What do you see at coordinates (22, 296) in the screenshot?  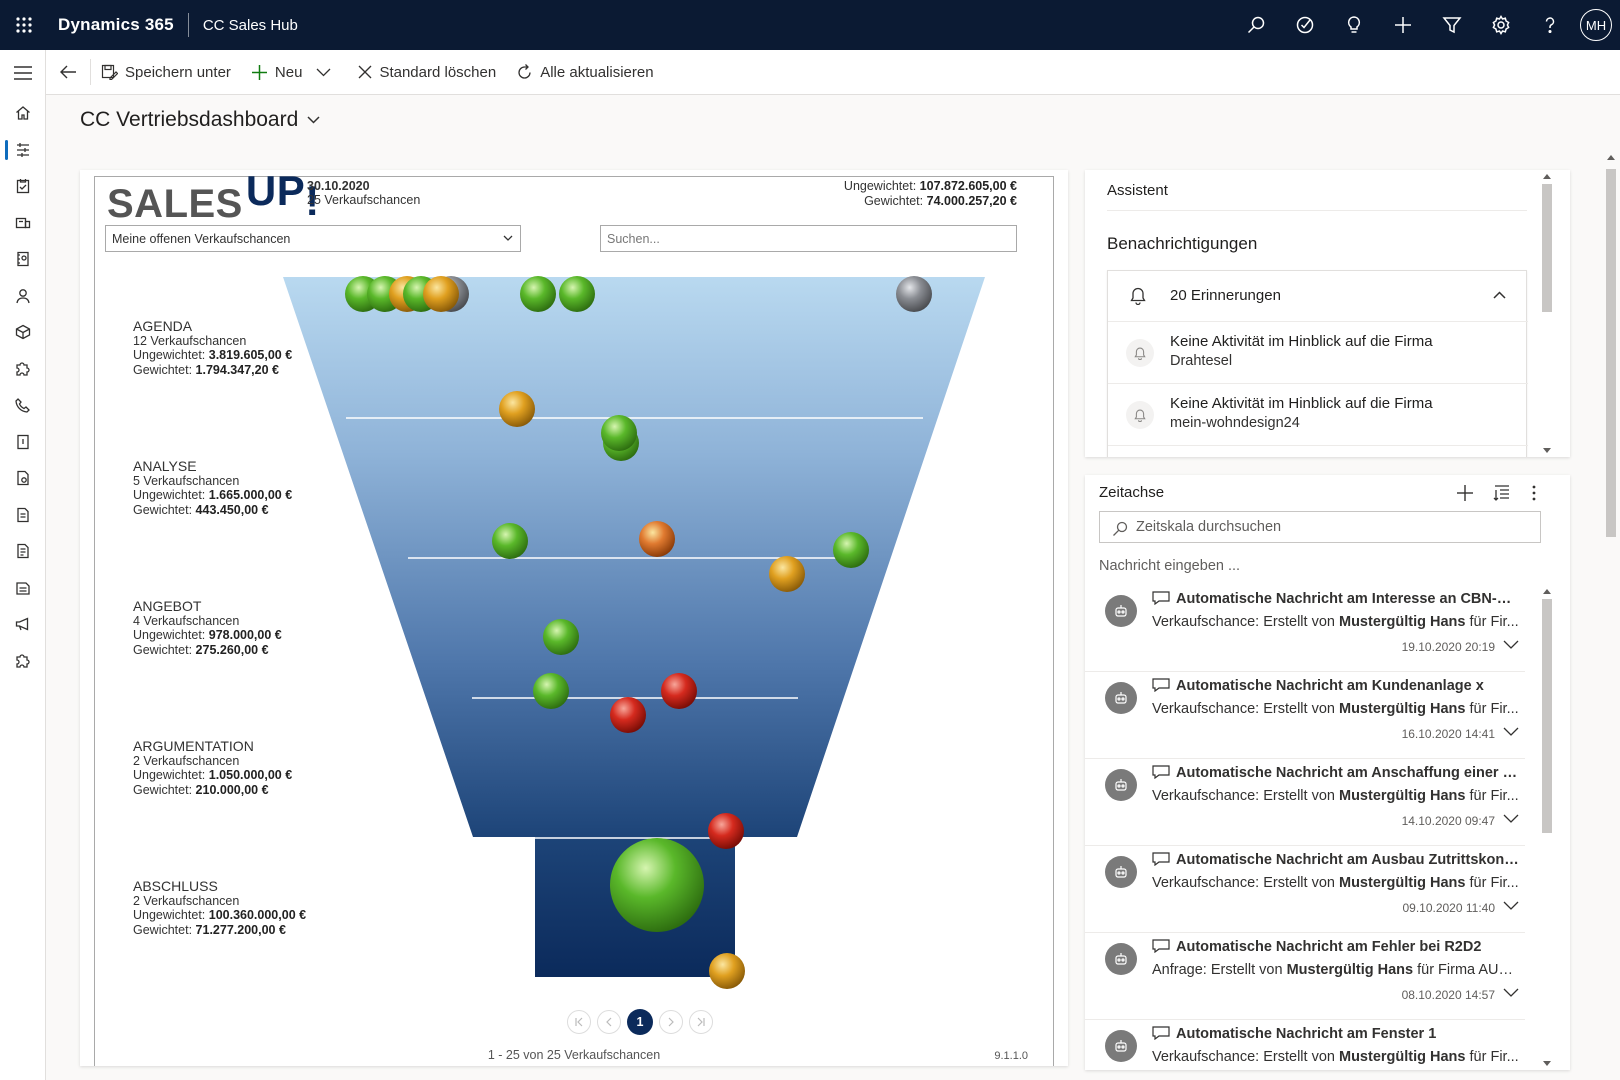 I see `contact-person-icon` at bounding box center [22, 296].